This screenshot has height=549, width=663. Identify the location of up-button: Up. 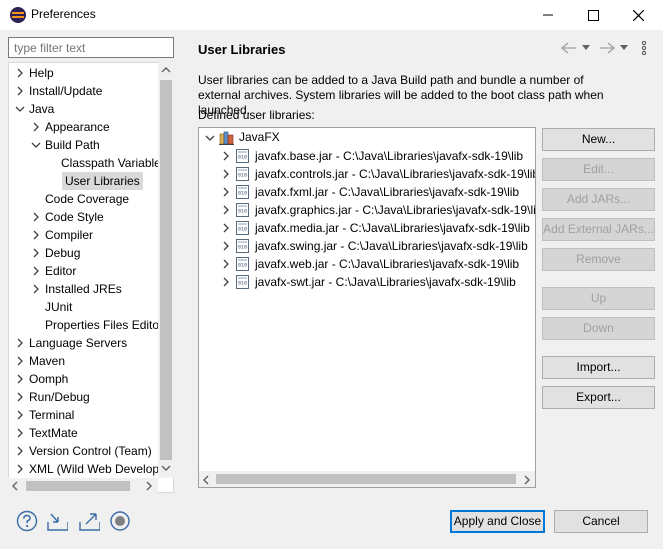
(598, 298).